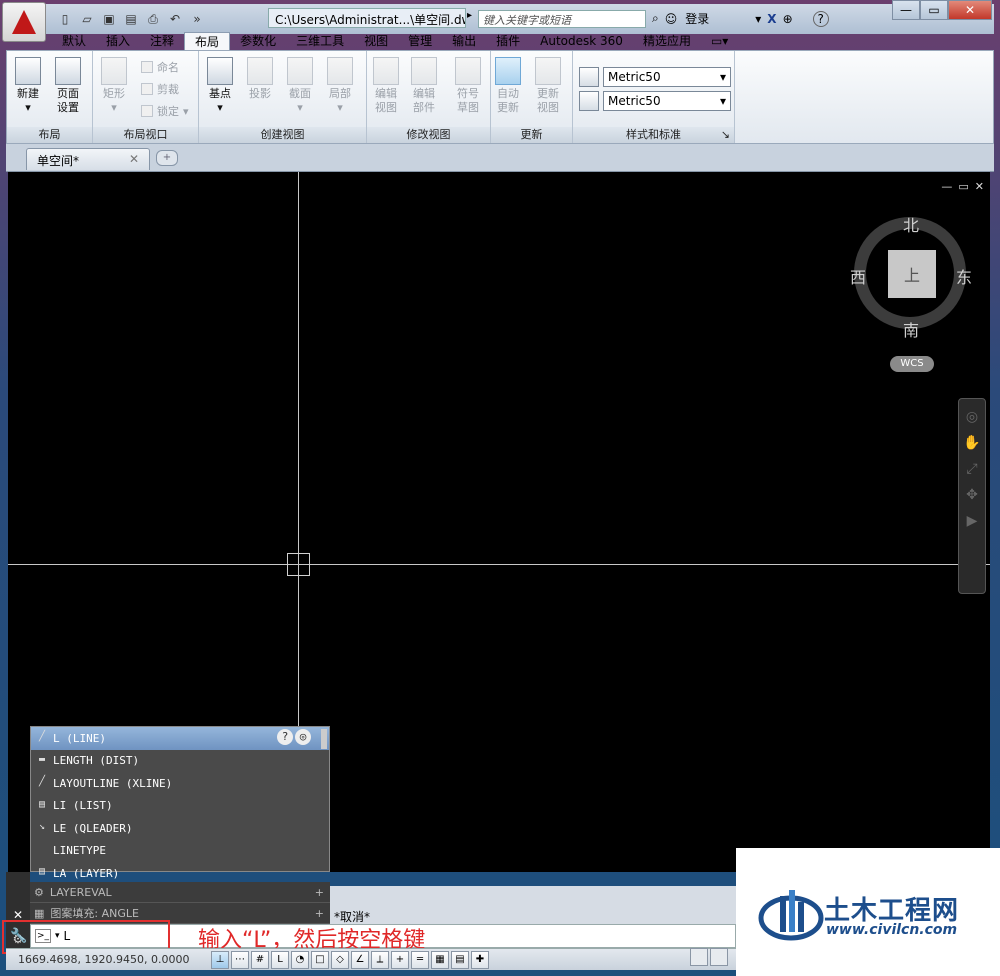  Describe the element at coordinates (108, 959) in the screenshot. I see `coordinates-readout: 1669.4698, 1920.9450, 0.0000` at that location.